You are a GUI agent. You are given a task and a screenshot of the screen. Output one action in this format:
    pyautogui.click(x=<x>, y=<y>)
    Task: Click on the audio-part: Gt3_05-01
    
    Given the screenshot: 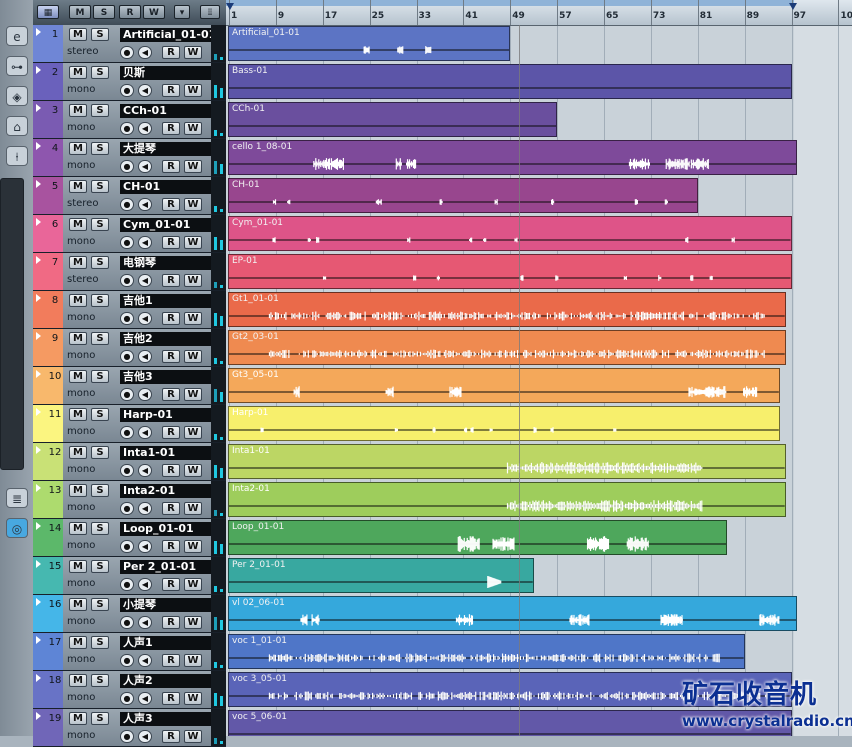 What is the action you would take?
    pyautogui.click(x=504, y=385)
    